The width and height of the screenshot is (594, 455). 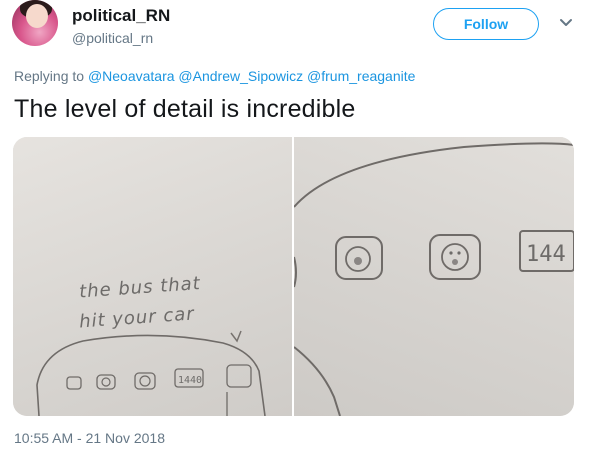 I want to click on drawing-caption-line1: the bus that, so click(x=139, y=287).